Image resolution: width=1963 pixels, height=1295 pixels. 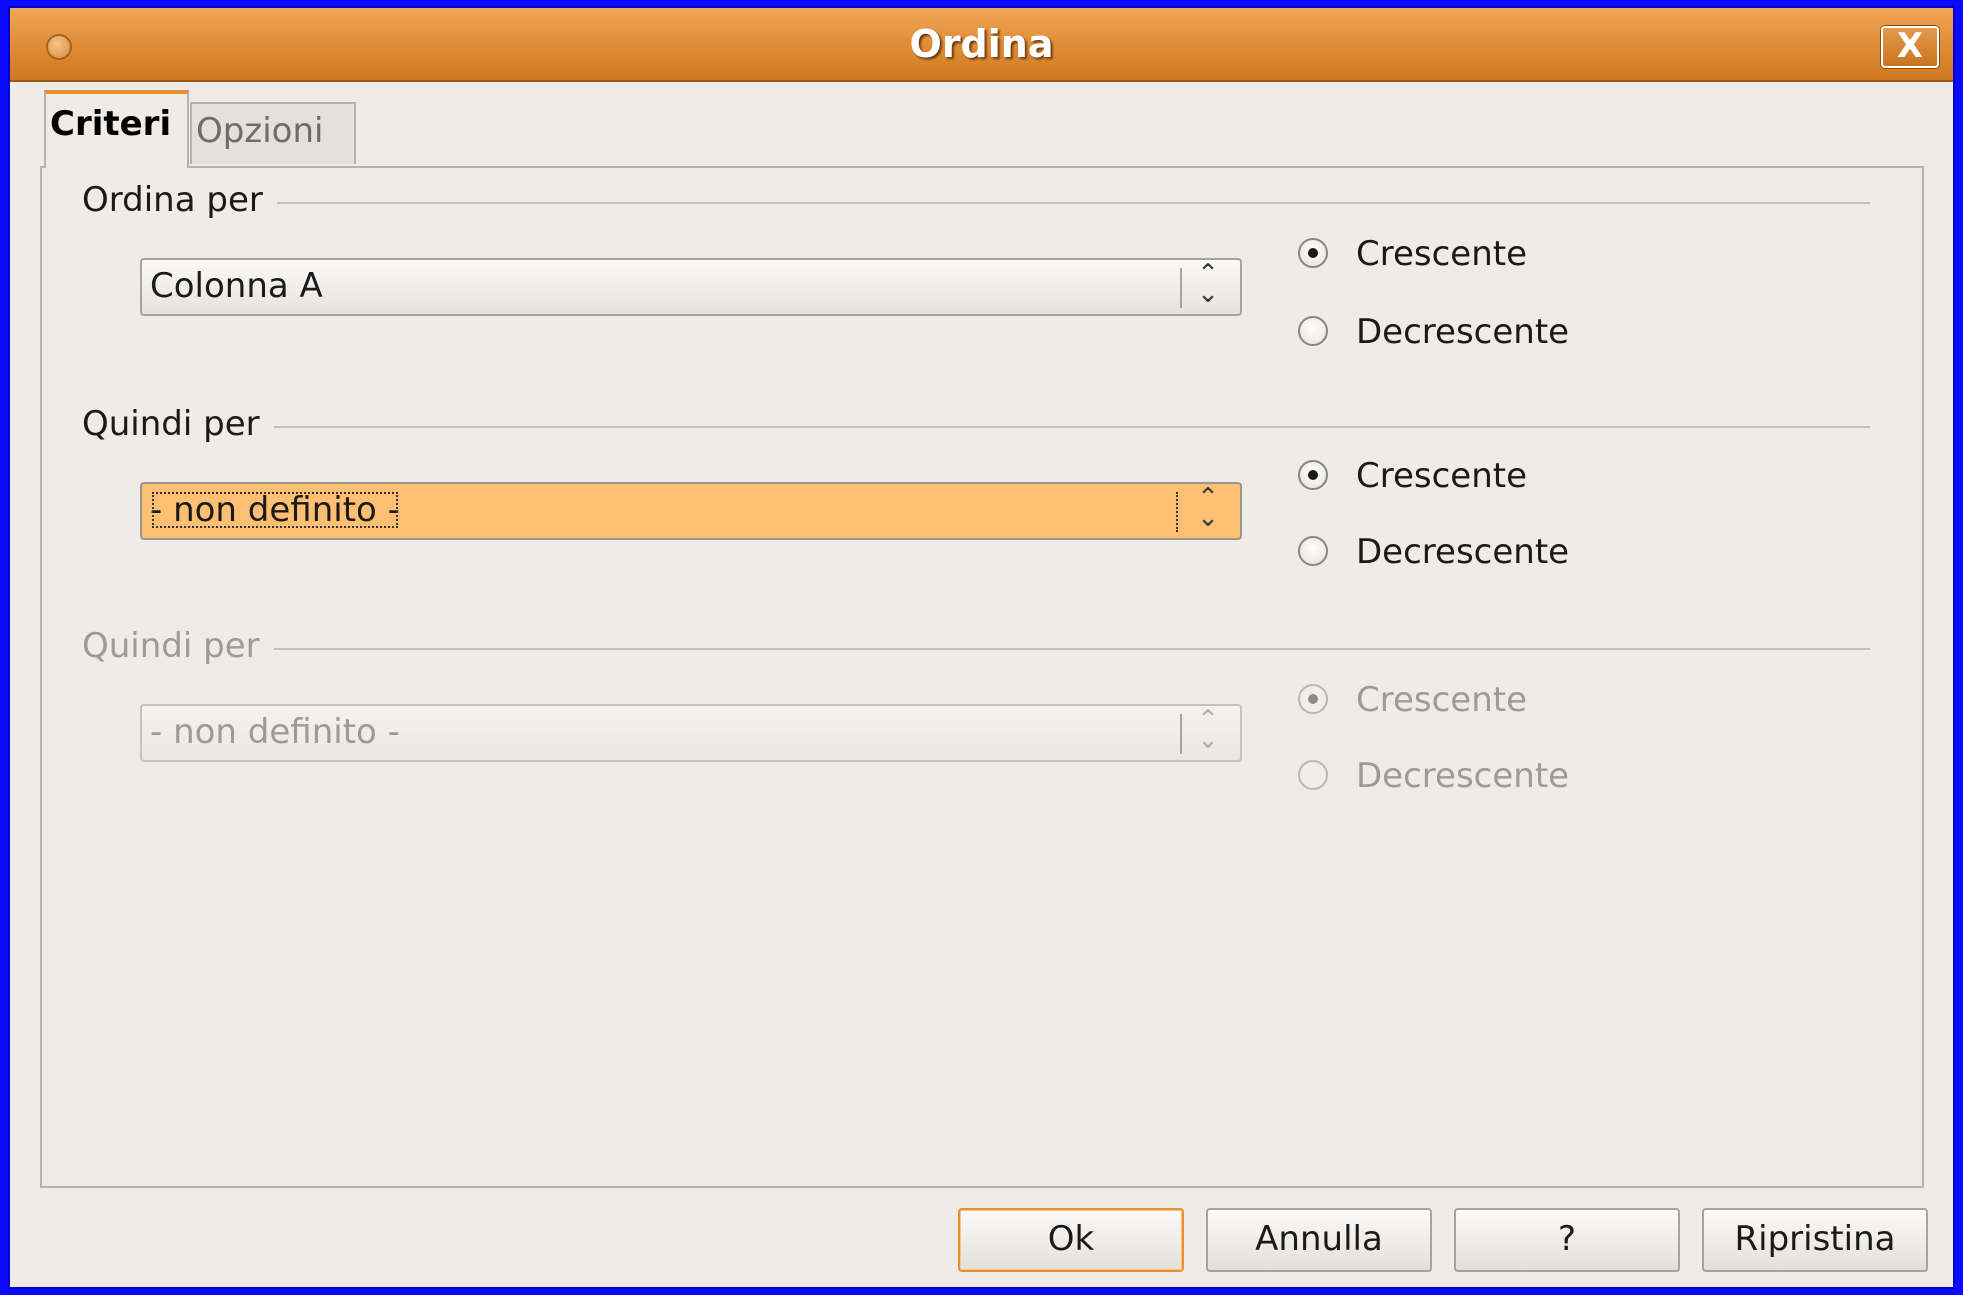 I want to click on sort-key-2-label: Quindi per, so click(x=178, y=424).